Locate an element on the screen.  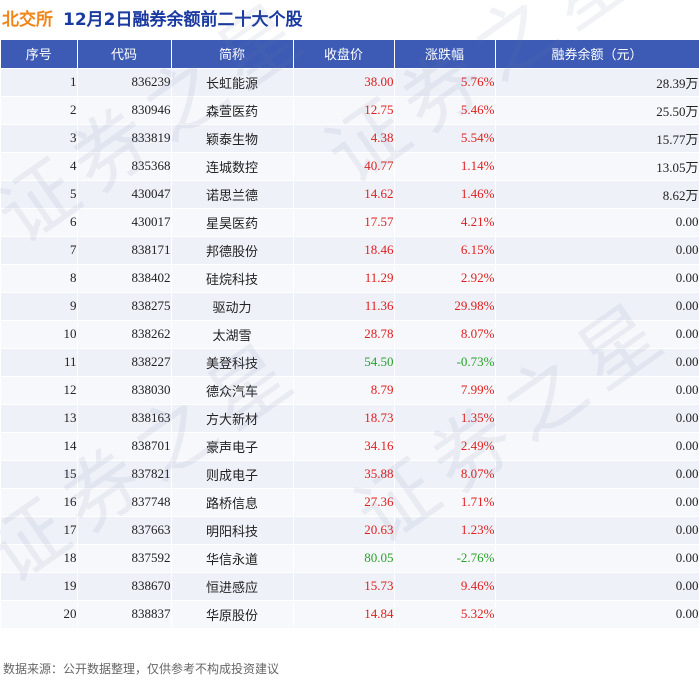
cell-index: 5 is located at coordinates (39, 194).